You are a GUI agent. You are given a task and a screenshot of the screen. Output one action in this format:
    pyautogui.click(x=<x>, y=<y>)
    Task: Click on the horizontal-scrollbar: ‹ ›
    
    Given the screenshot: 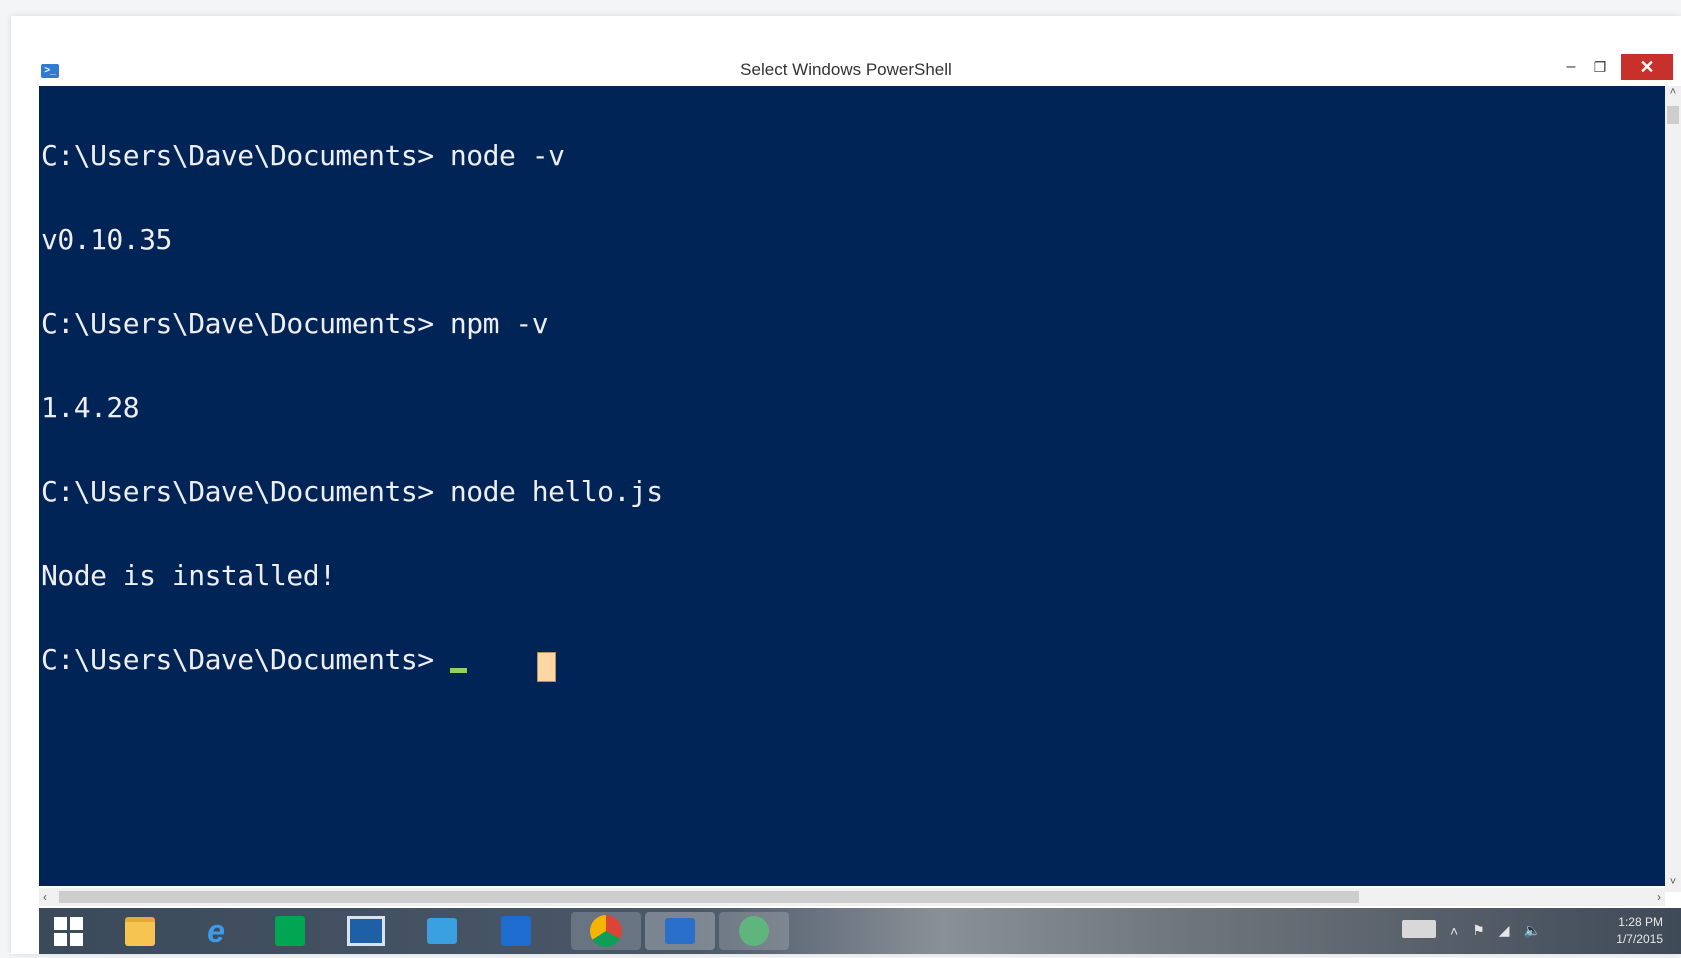 What is the action you would take?
    pyautogui.click(x=852, y=897)
    